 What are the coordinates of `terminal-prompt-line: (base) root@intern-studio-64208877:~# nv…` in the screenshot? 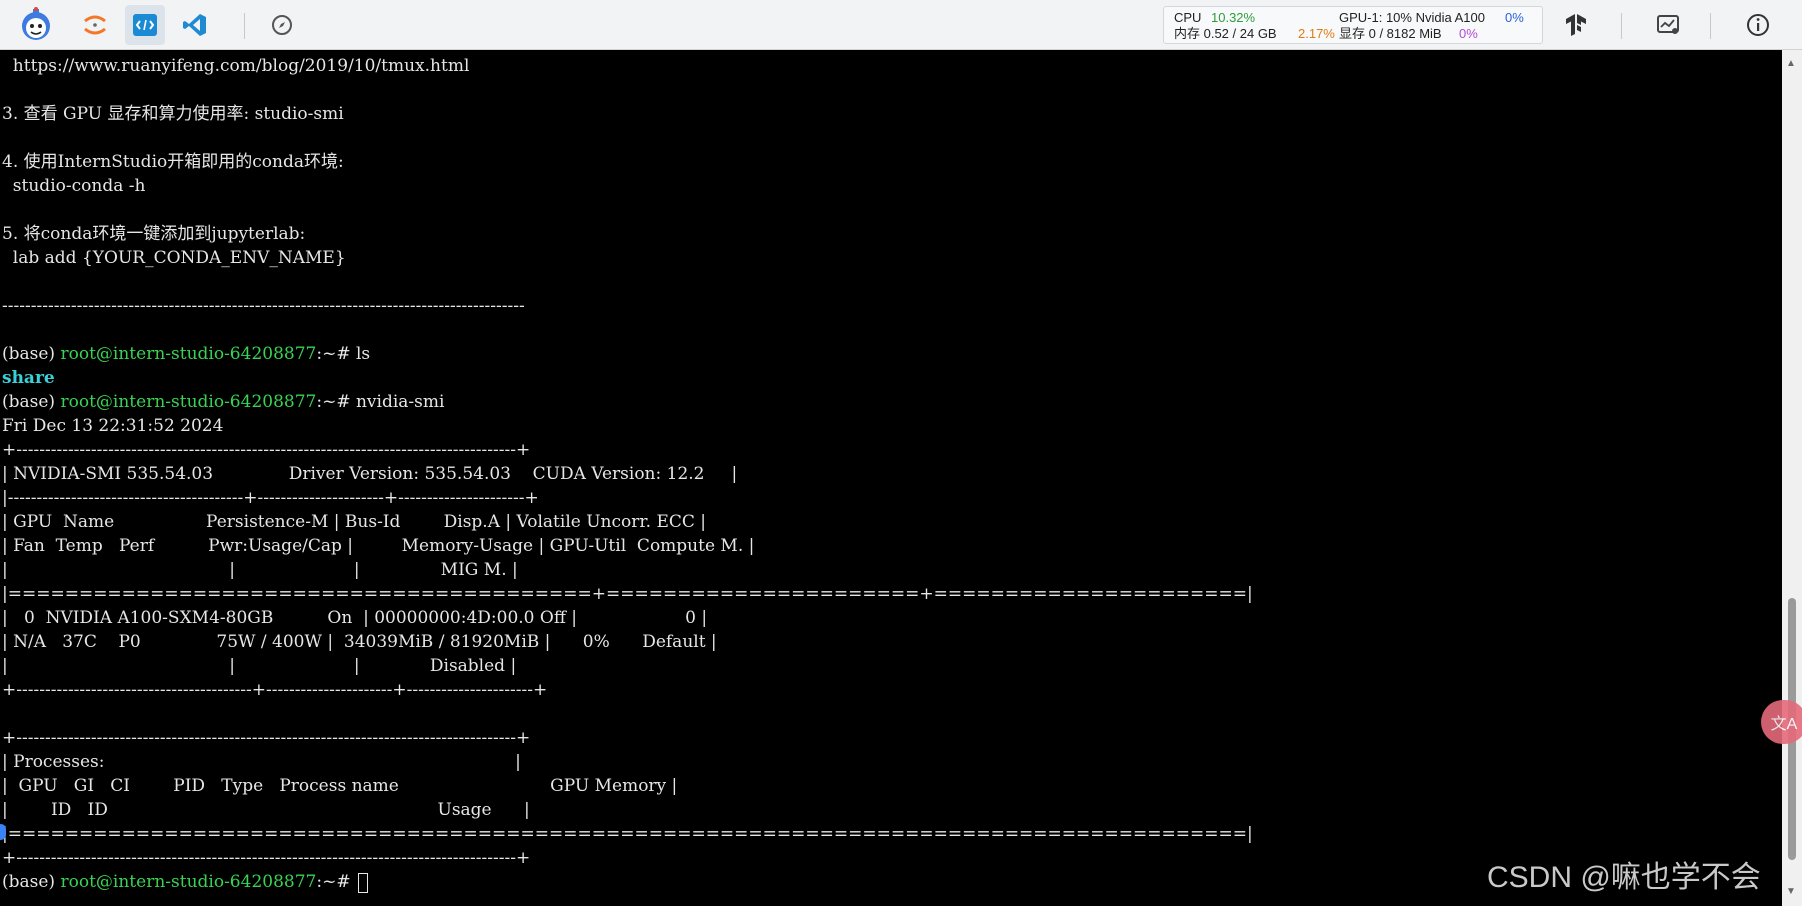 It's located at (223, 402).